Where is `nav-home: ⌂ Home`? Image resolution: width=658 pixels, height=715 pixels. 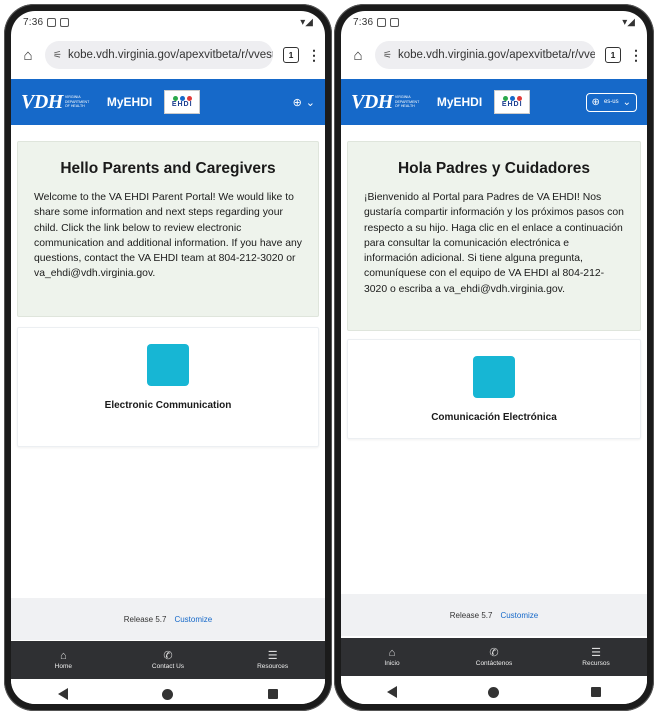 nav-home: ⌂ Home is located at coordinates (63, 660).